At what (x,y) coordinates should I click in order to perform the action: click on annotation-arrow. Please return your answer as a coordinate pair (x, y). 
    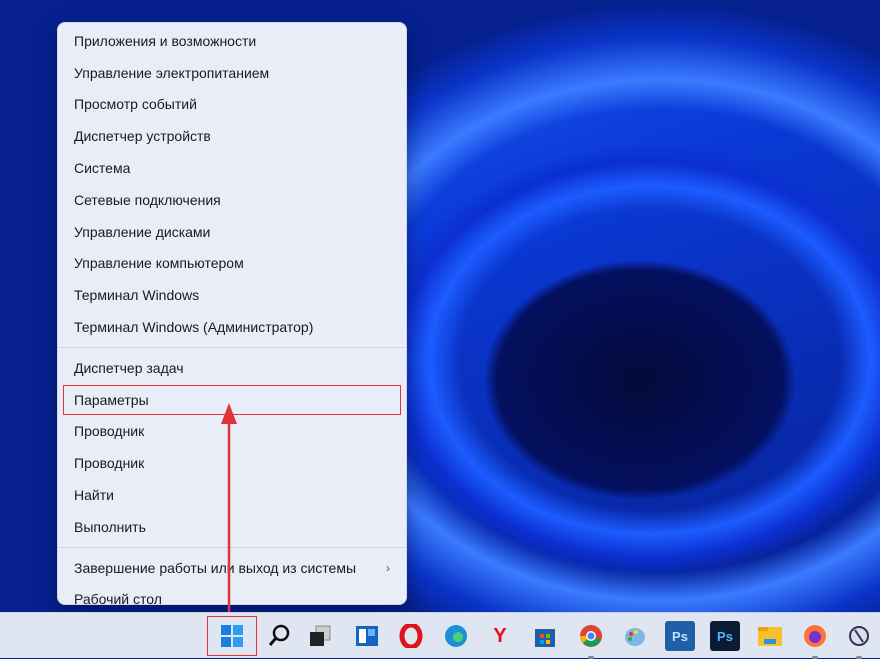
    Looking at the image, I should click on (229, 507).